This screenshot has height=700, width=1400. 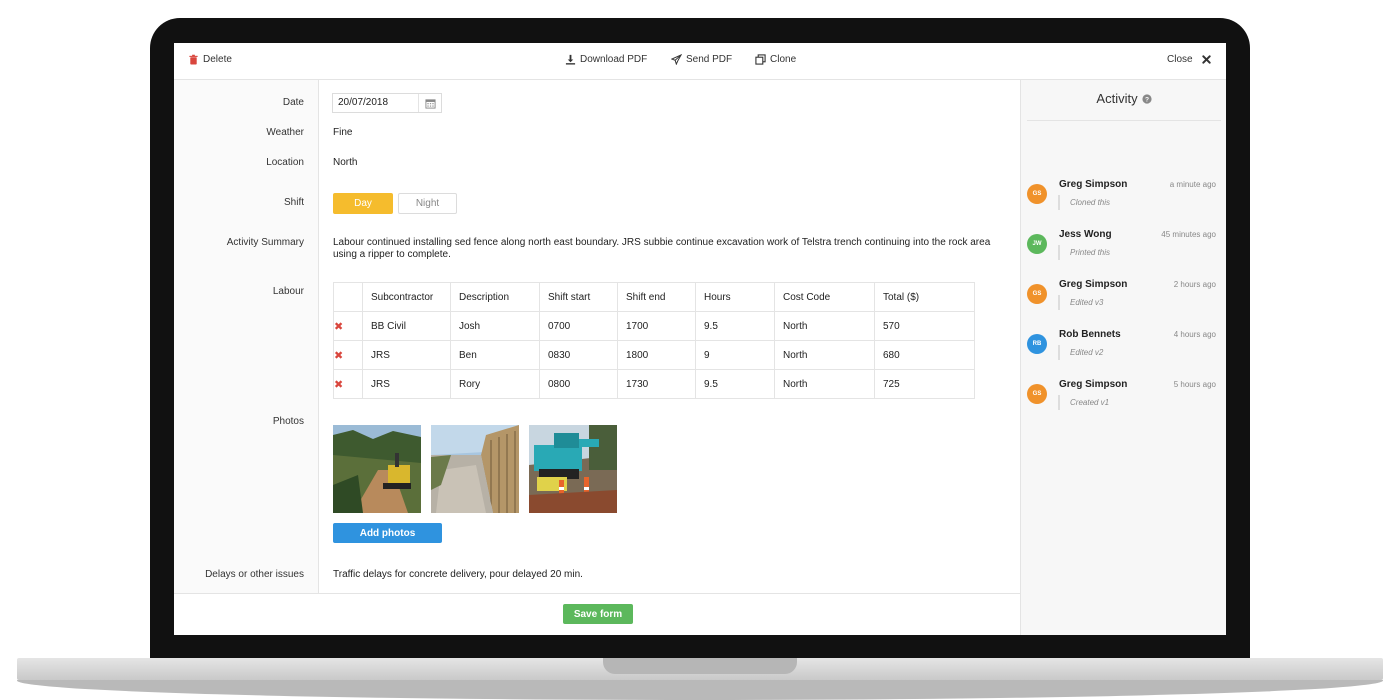 I want to click on activity-item: GS Greg Simpson a minute ago Cloned this, so click(x=1123, y=206).